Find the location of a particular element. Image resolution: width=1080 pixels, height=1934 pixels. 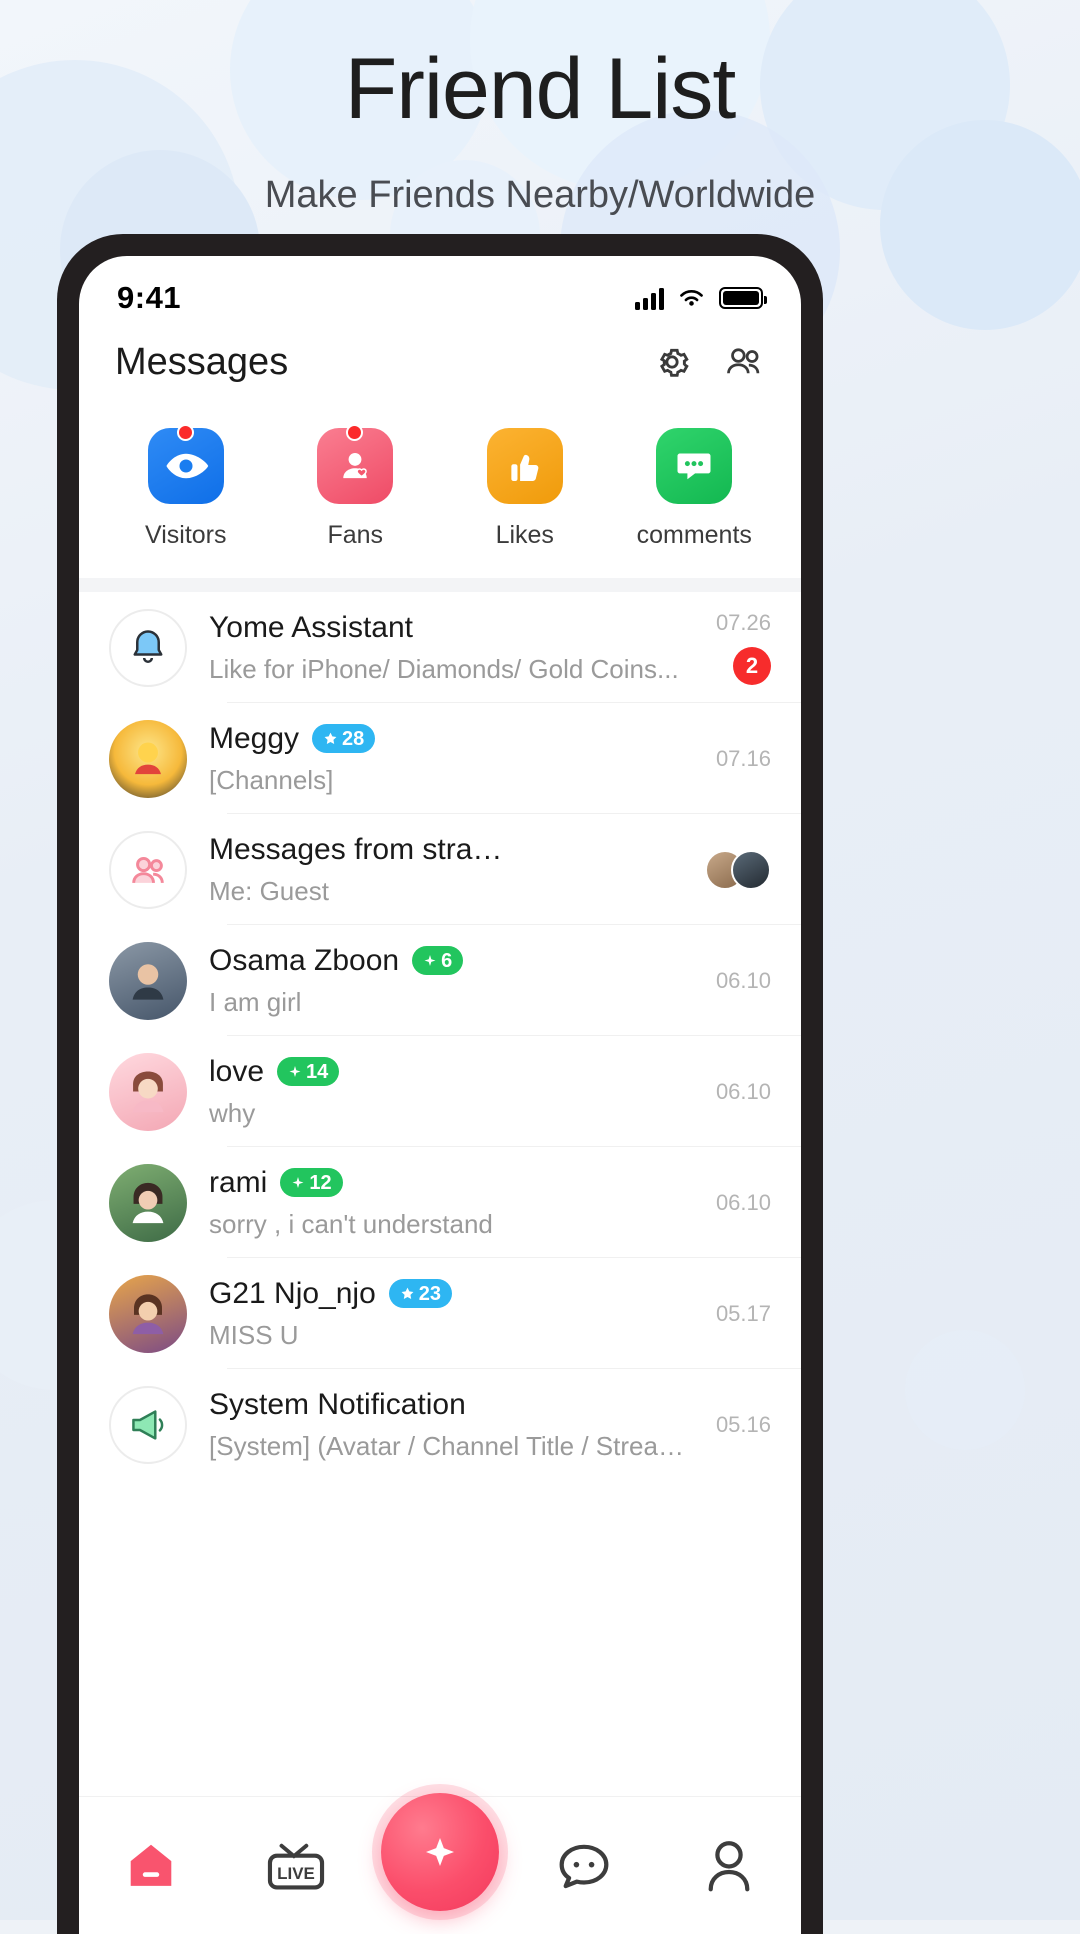

cellular-signal-icon is located at coordinates (649, 298).